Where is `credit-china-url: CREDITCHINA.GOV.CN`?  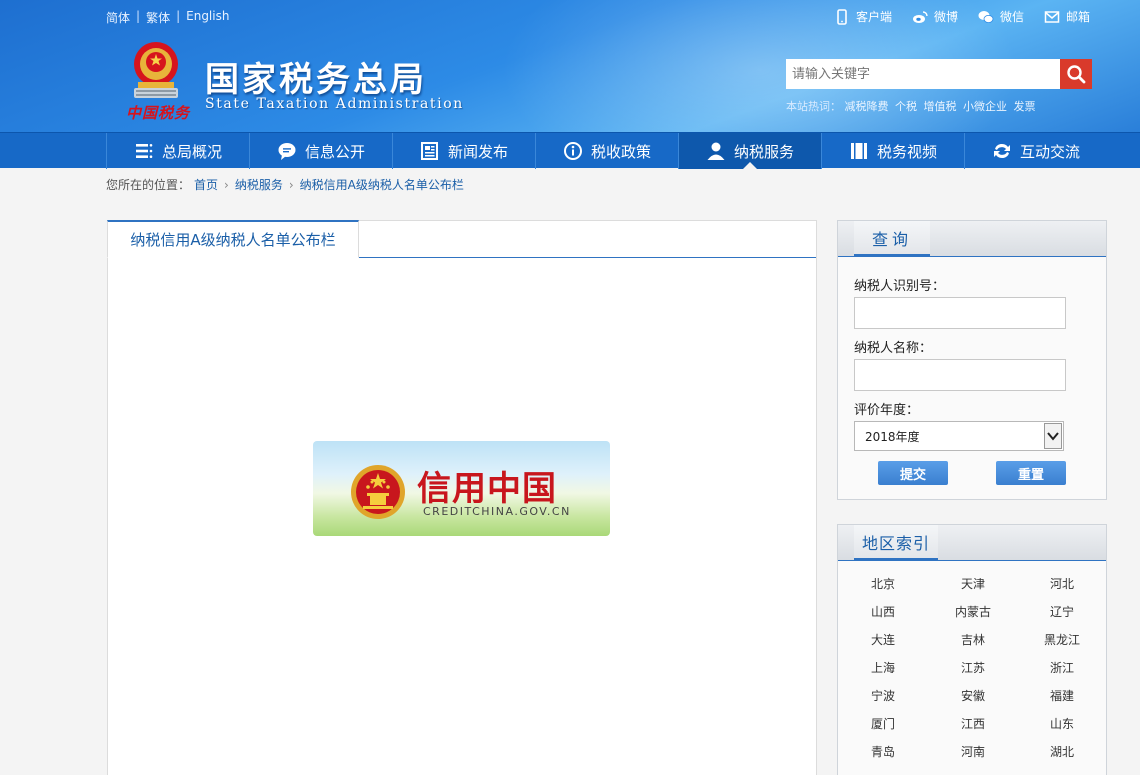
credit-china-url: CREDITCHINA.GOV.CN is located at coordinates (497, 511).